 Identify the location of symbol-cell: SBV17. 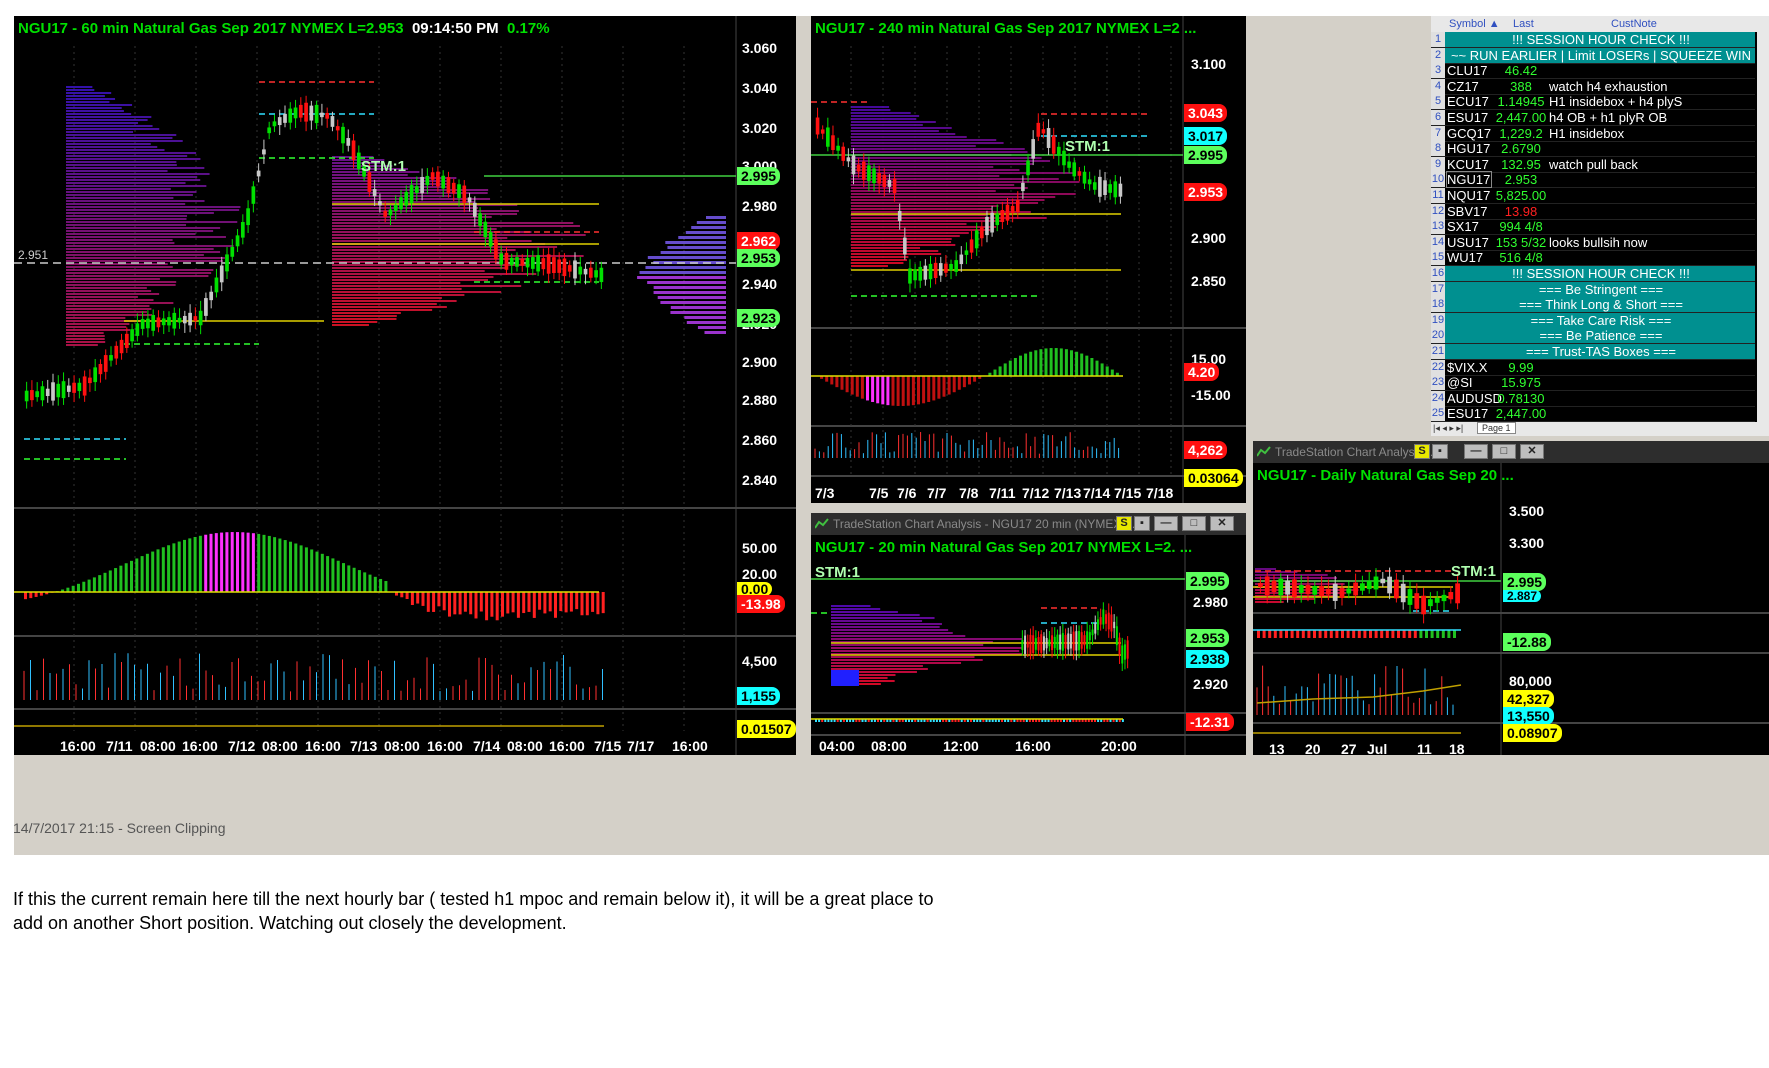
(1469, 211).